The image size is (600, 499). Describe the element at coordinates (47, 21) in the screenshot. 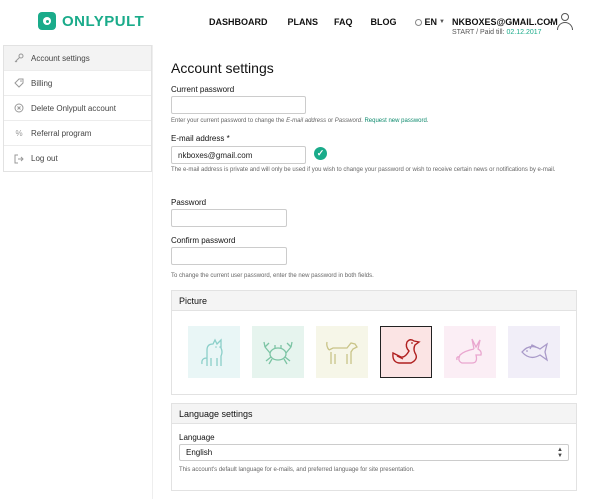

I see `onlypult-logo-icon` at that location.